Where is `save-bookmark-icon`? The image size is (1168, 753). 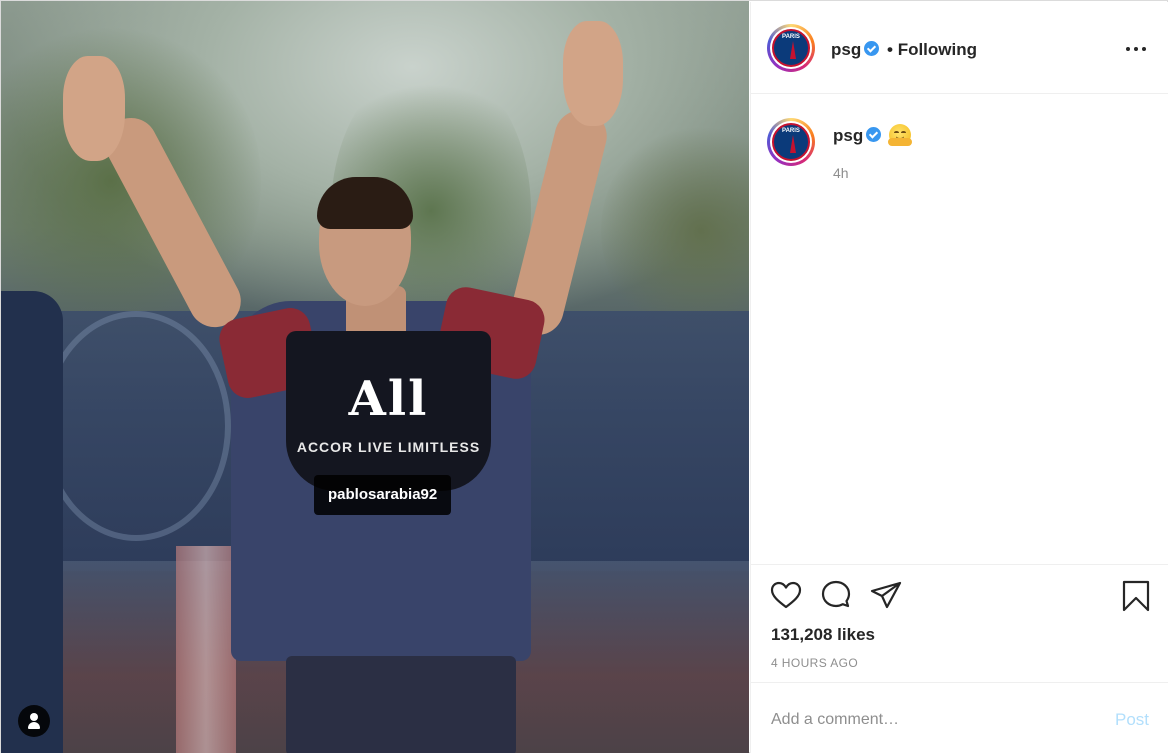 save-bookmark-icon is located at coordinates (1136, 596).